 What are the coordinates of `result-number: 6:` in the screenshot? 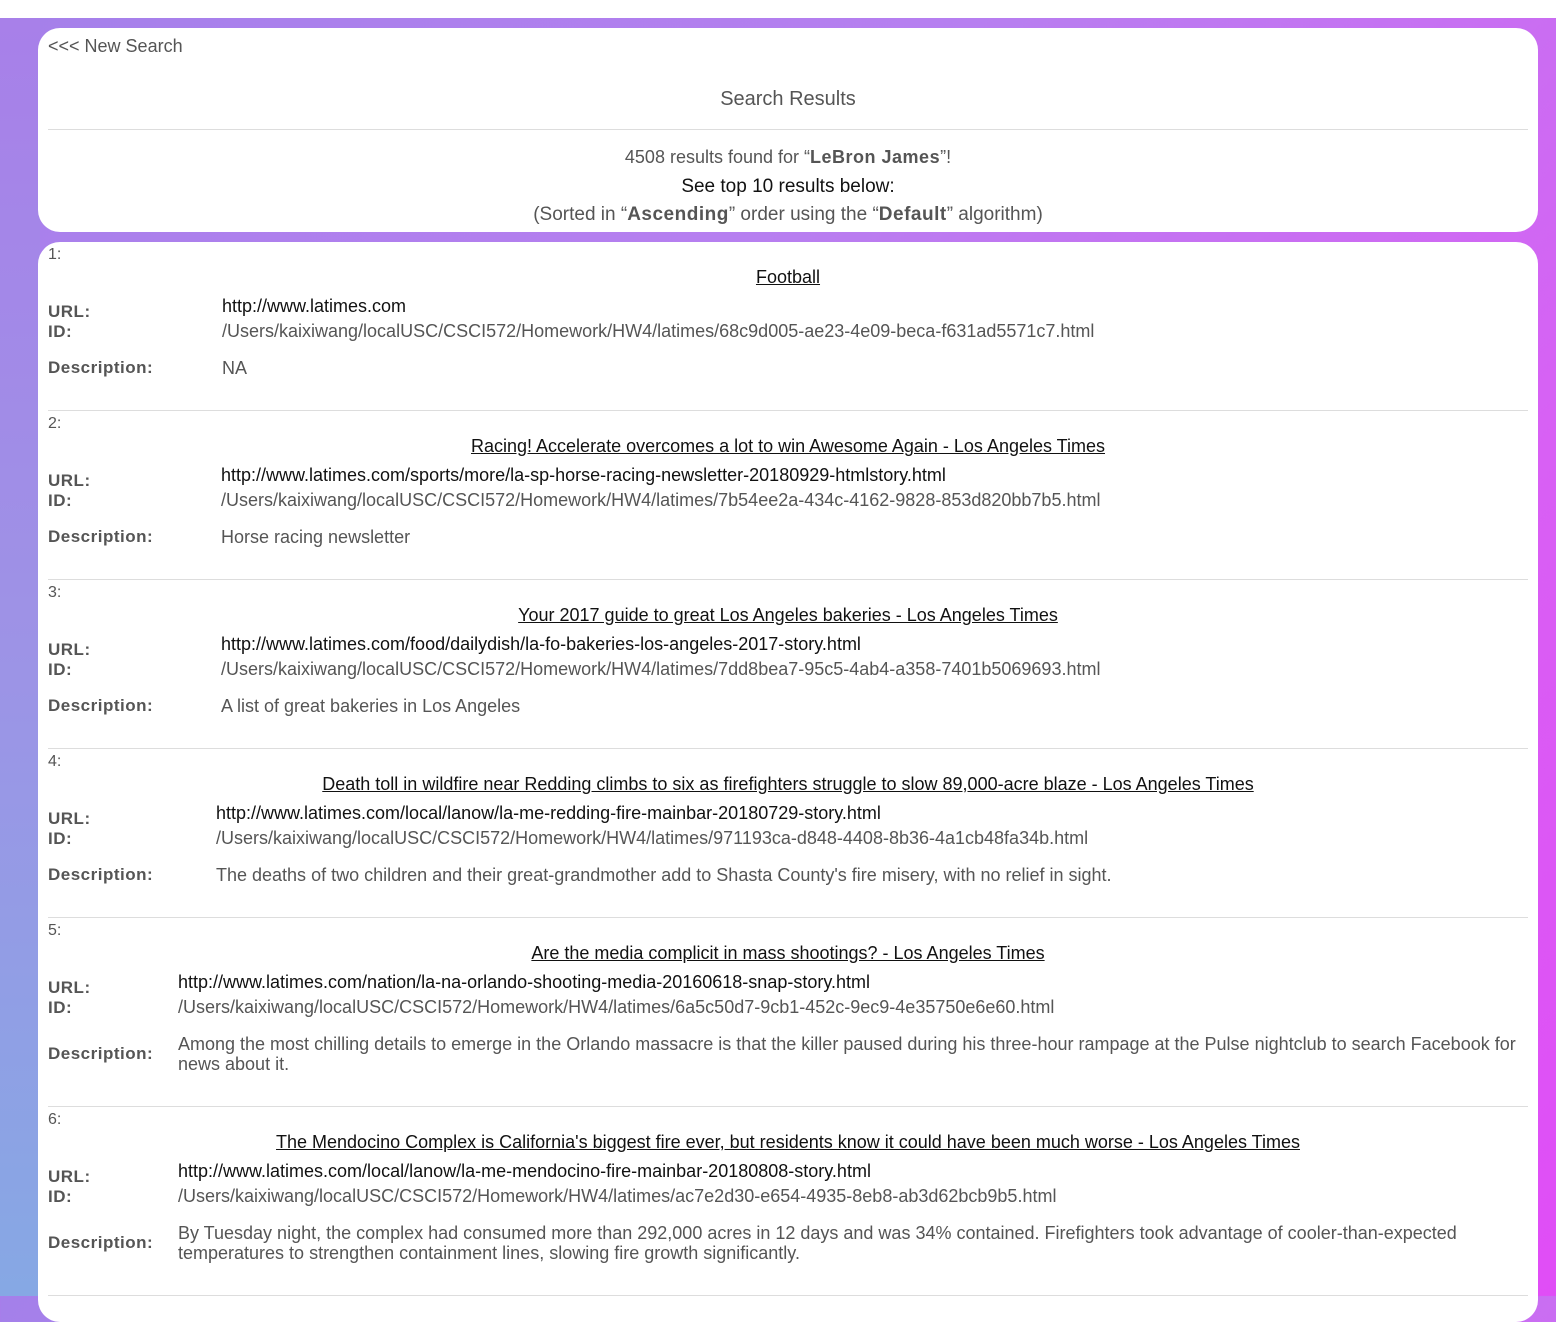 It's located at (55, 1119).